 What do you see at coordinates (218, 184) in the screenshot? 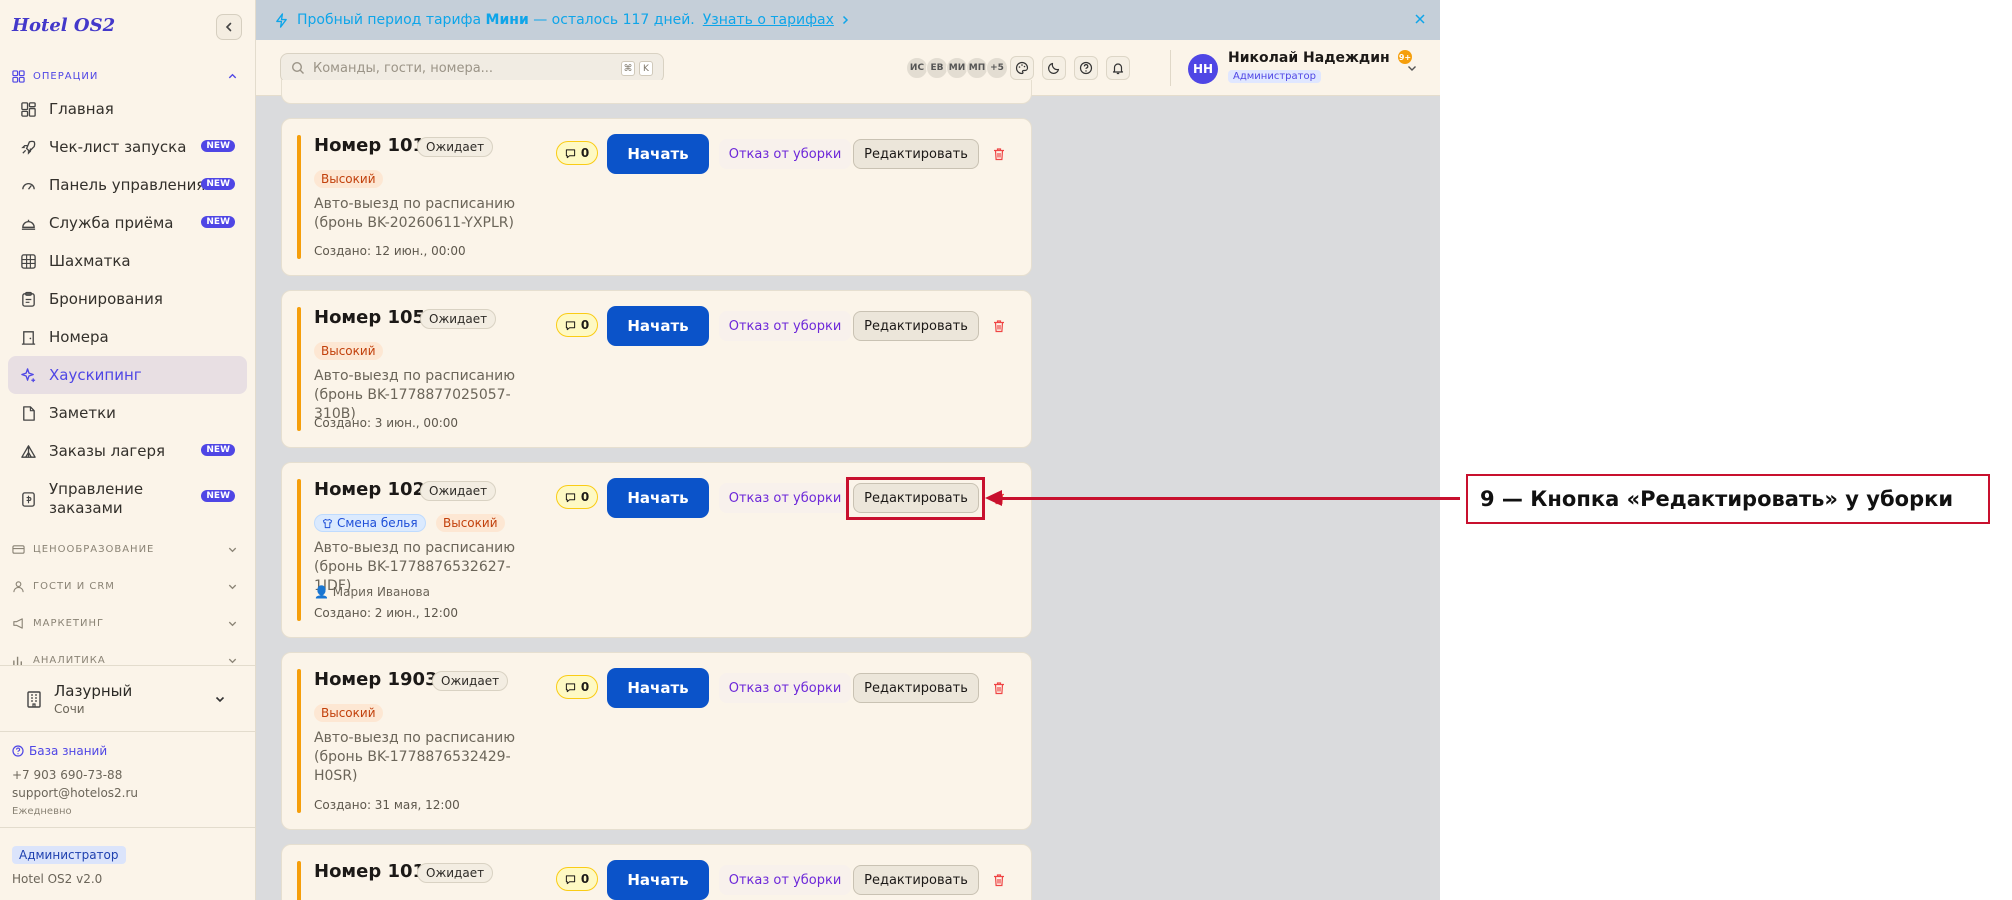
I see `new-badge: NEW` at bounding box center [218, 184].